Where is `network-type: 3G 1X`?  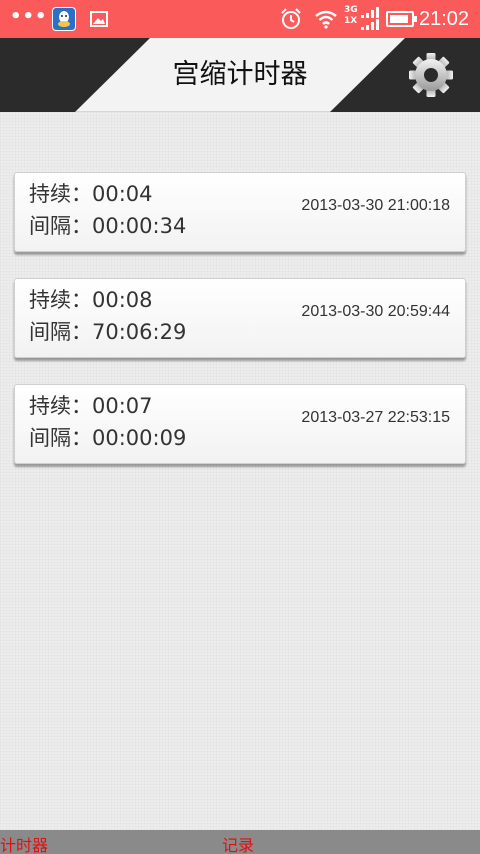 network-type: 3G 1X is located at coordinates (351, 16).